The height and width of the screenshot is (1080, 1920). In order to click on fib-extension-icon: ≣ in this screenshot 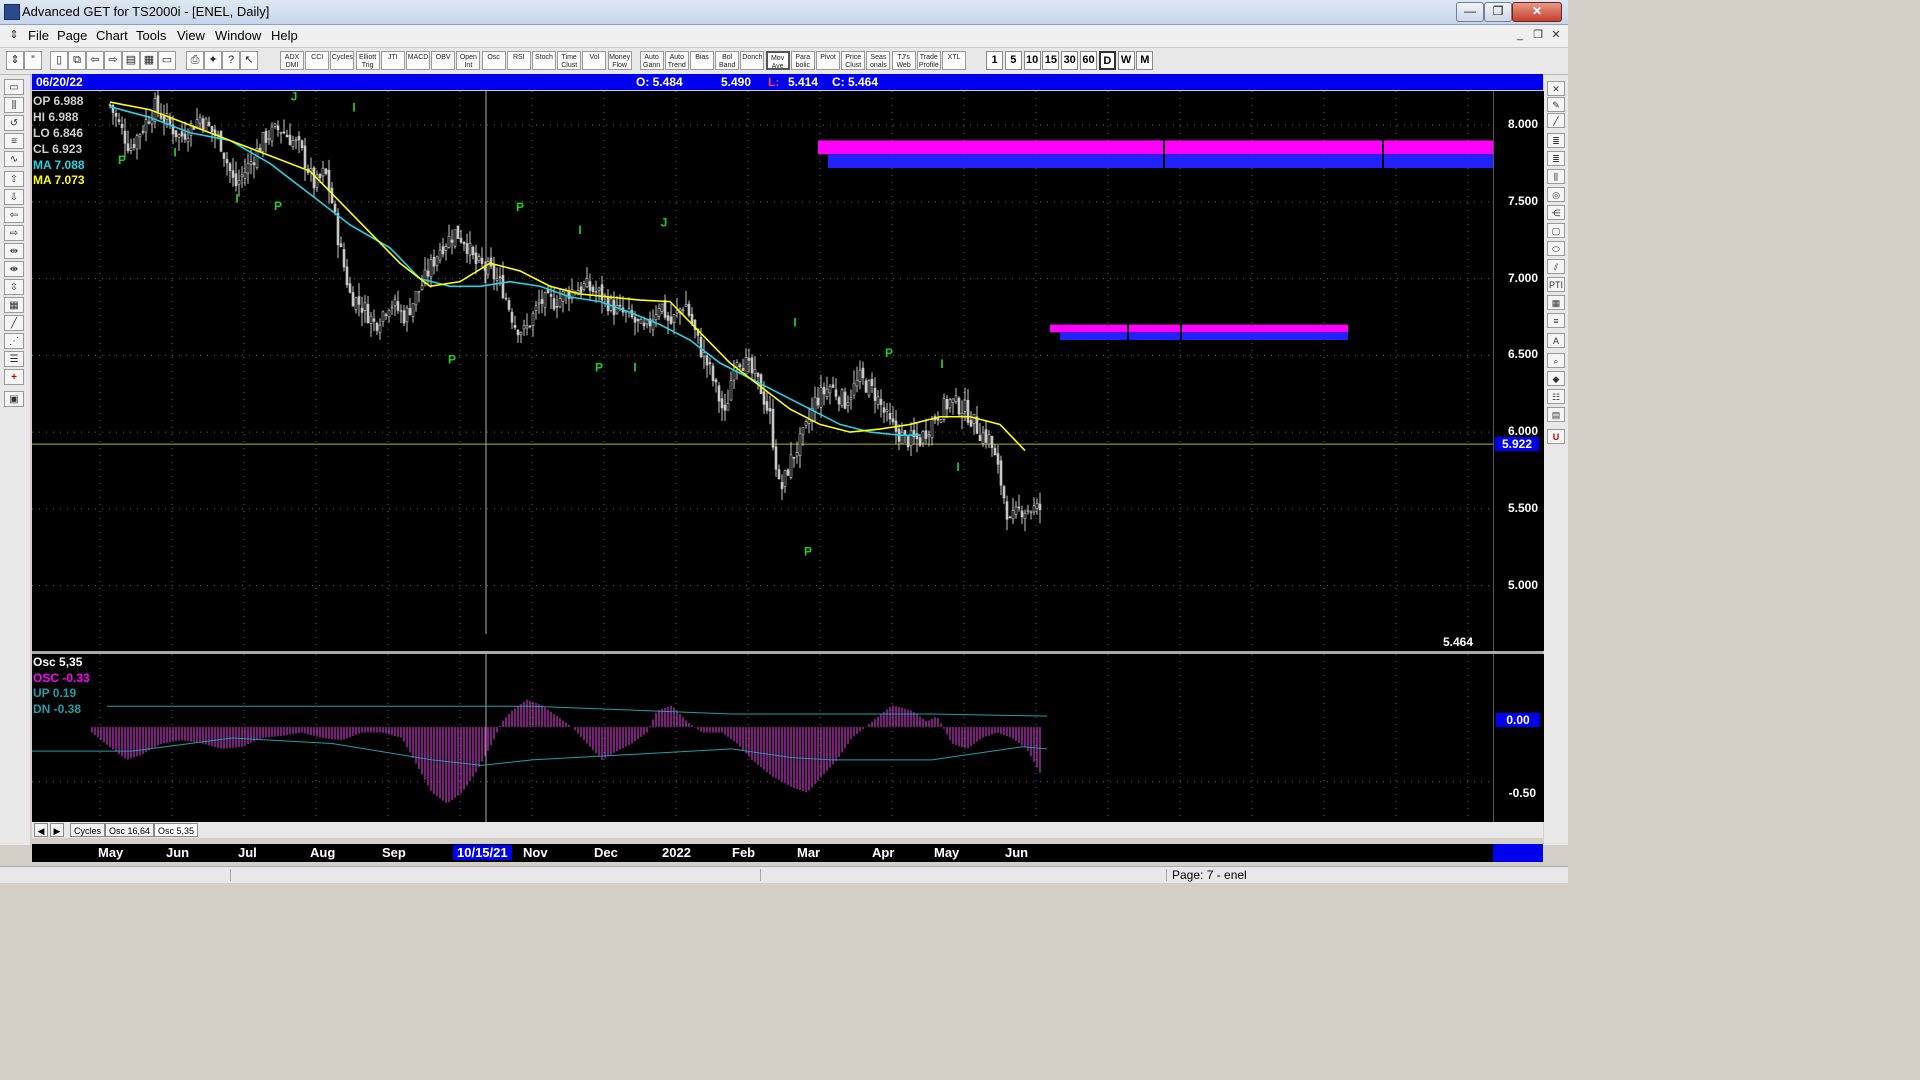, I will do `click(1556, 158)`.